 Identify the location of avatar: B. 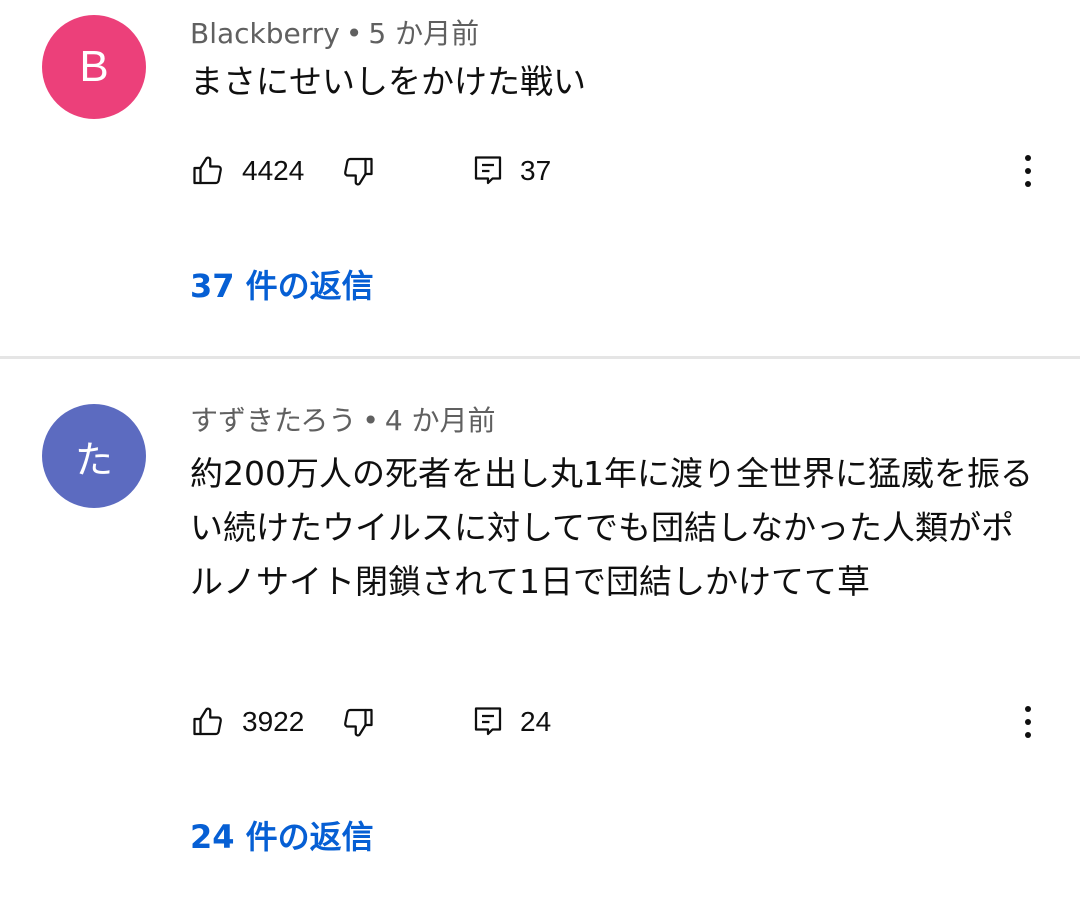
(94, 67).